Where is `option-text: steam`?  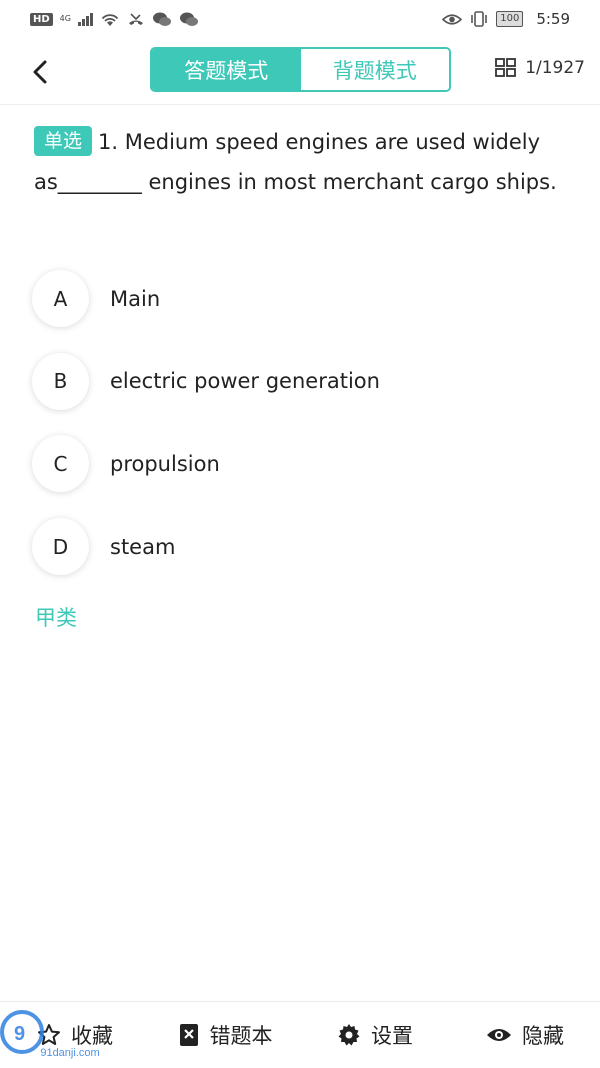
option-text: steam is located at coordinates (143, 546).